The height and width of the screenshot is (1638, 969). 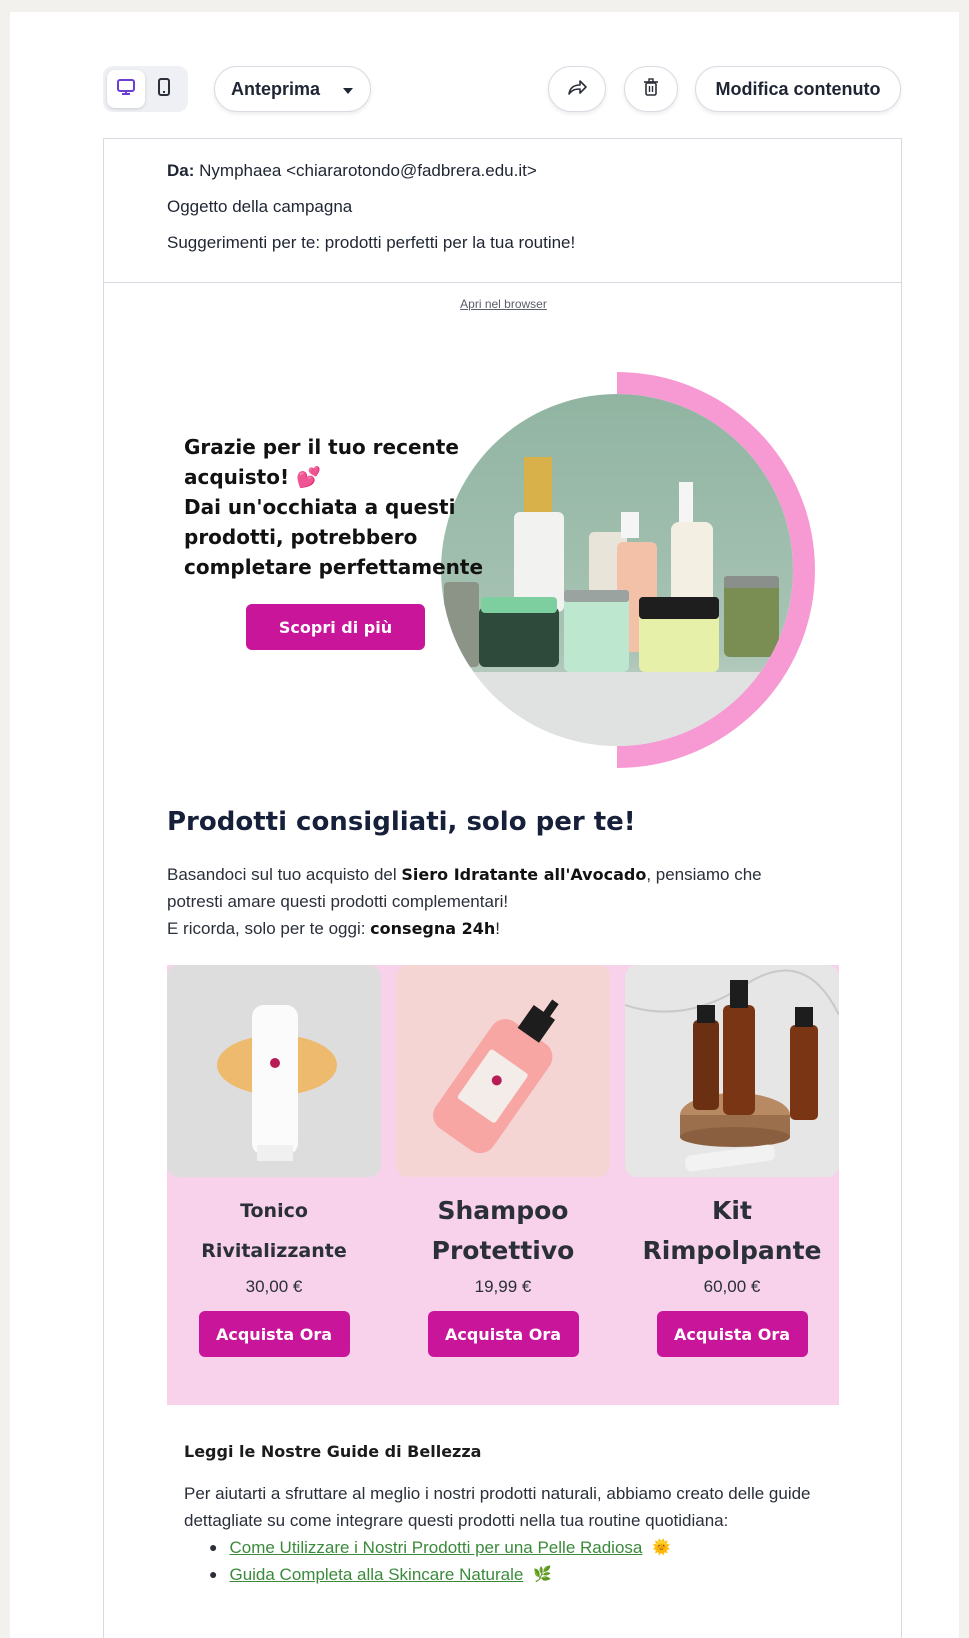 I want to click on recommended-line2-prefix: E ricorda, solo per te oggi:, so click(x=269, y=928).